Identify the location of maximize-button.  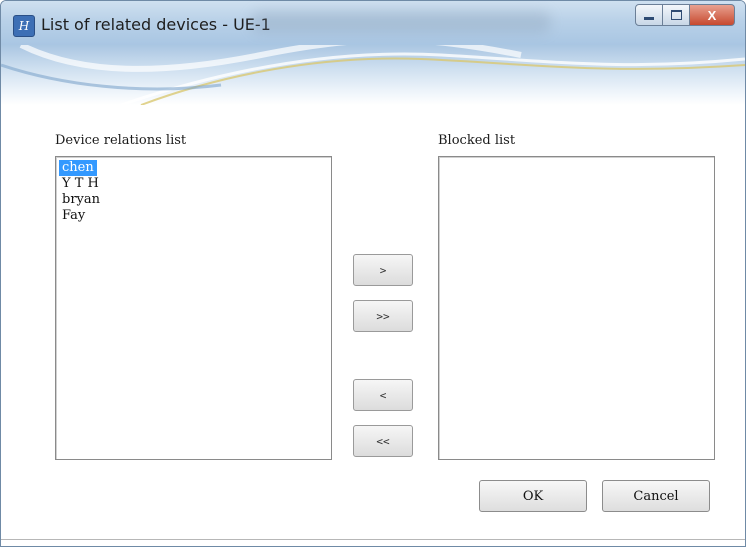
(676, 15).